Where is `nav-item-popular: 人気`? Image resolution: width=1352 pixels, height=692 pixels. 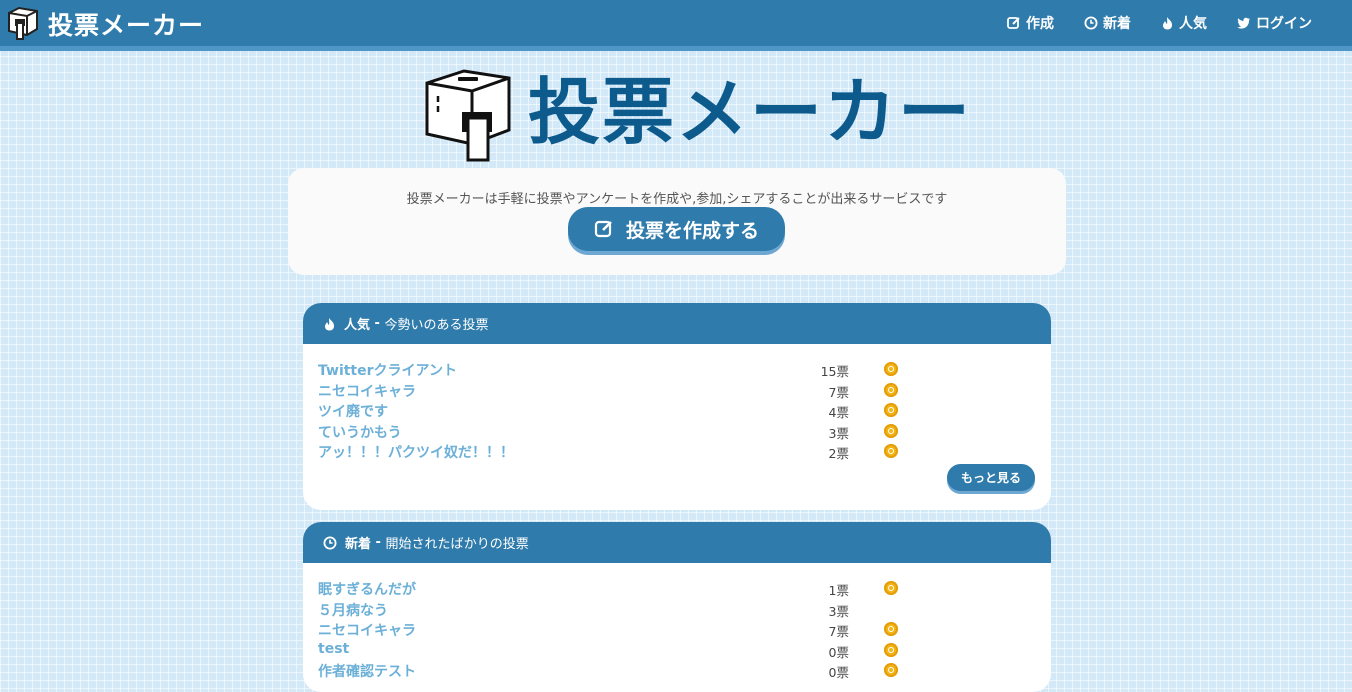 nav-item-popular: 人気 is located at coordinates (1184, 23).